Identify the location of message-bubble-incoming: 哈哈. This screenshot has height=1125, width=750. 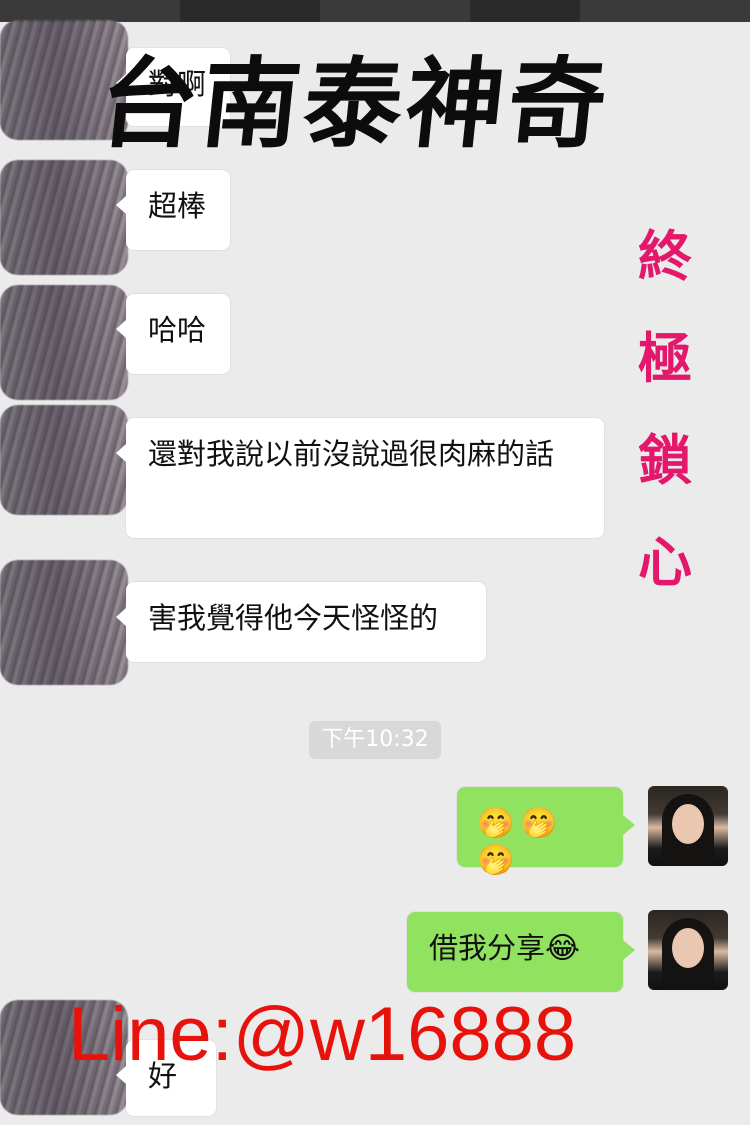
(173, 334).